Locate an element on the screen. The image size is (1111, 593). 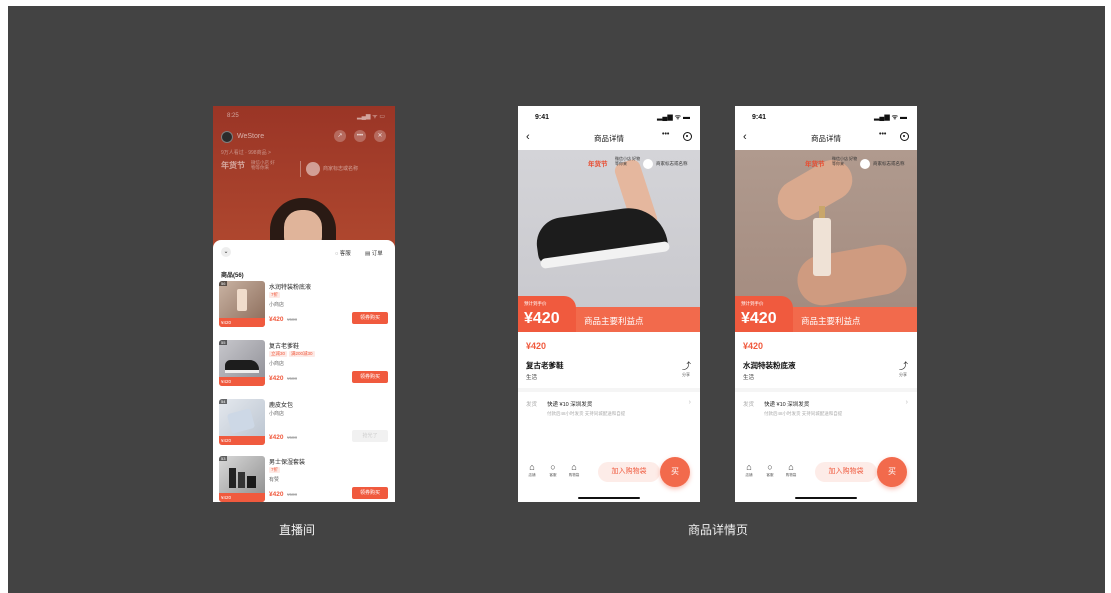
item-shop: 有赞 is located at coordinates (274, 480).